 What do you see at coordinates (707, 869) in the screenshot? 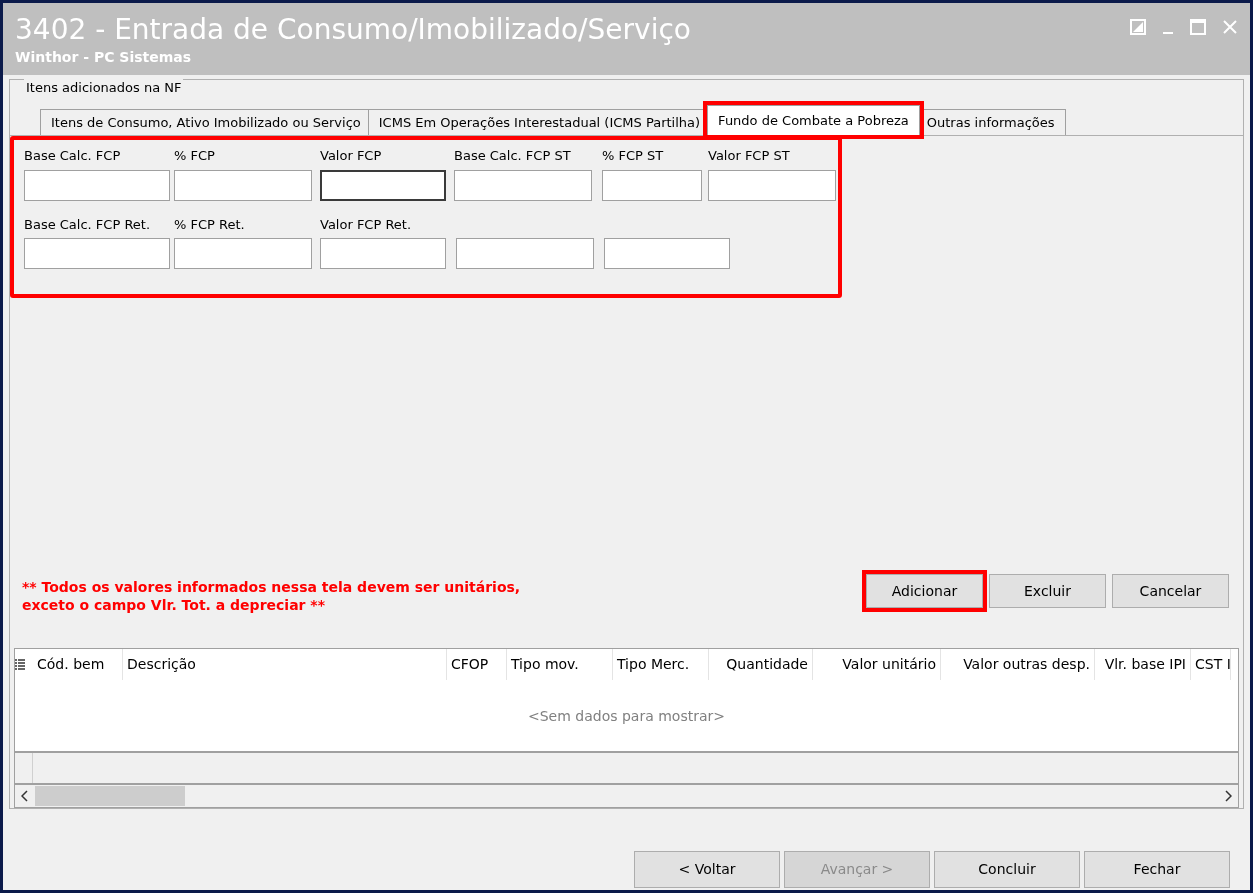
I see `footer-button: < Voltar` at bounding box center [707, 869].